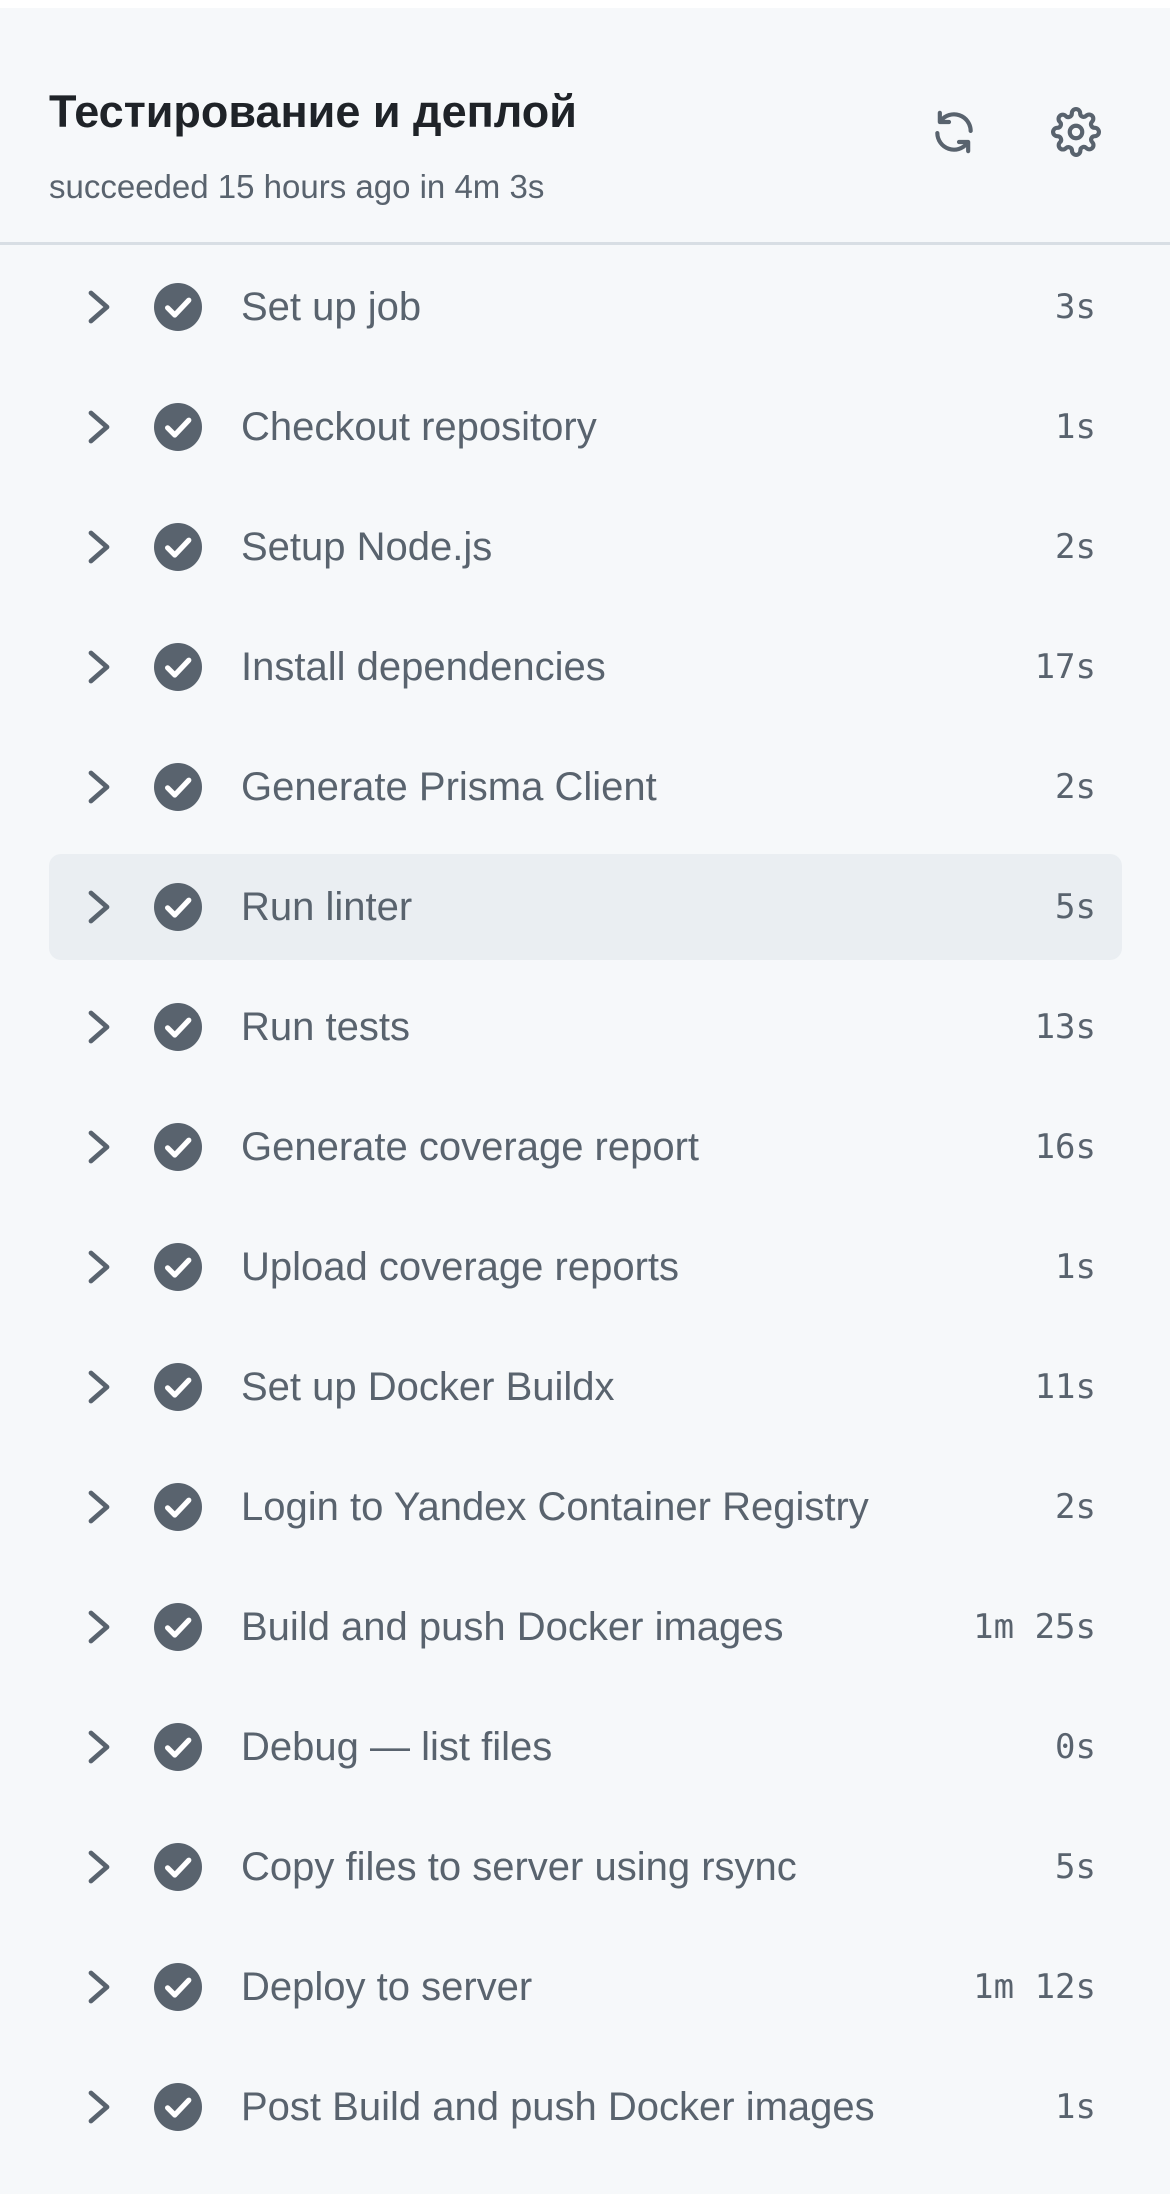 The height and width of the screenshot is (2194, 1170). I want to click on step-row: Login to Yandex Container Registry 2s, so click(585, 1507).